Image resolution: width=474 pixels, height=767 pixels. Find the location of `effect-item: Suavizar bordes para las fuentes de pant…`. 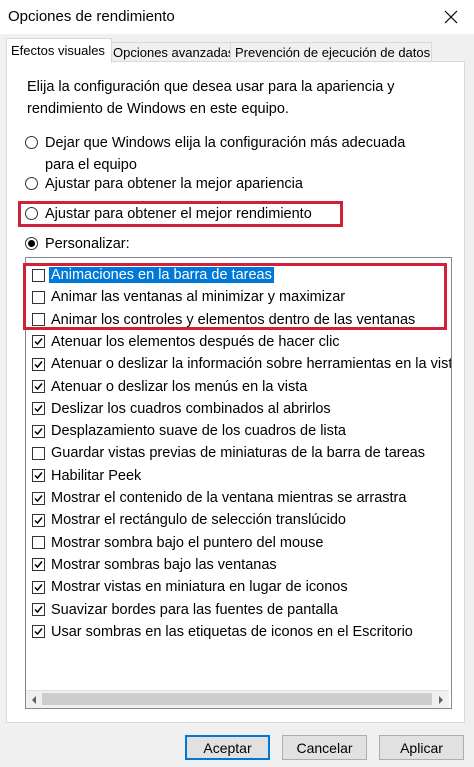

effect-item: Suavizar bordes para las fuentes de pant… is located at coordinates (182, 610).